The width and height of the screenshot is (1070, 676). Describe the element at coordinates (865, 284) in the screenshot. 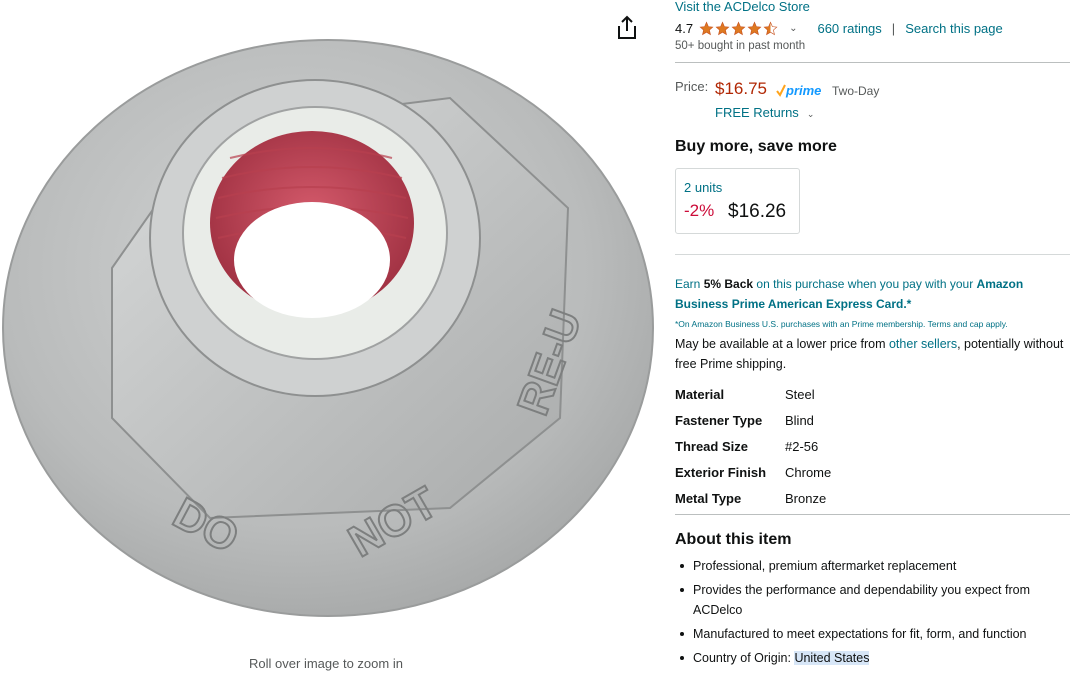

I see `promo-mid: on this purchase when you pay with your` at that location.